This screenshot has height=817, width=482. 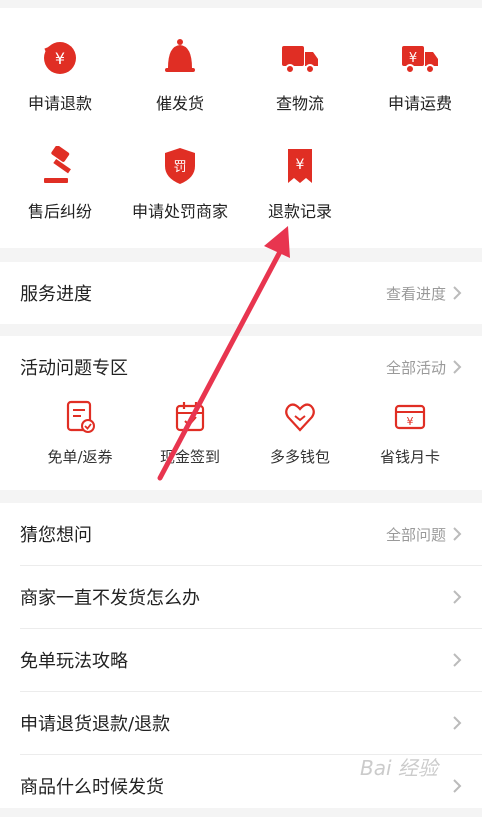 What do you see at coordinates (300, 417) in the screenshot?
I see `heart-wallet-icon` at bounding box center [300, 417].